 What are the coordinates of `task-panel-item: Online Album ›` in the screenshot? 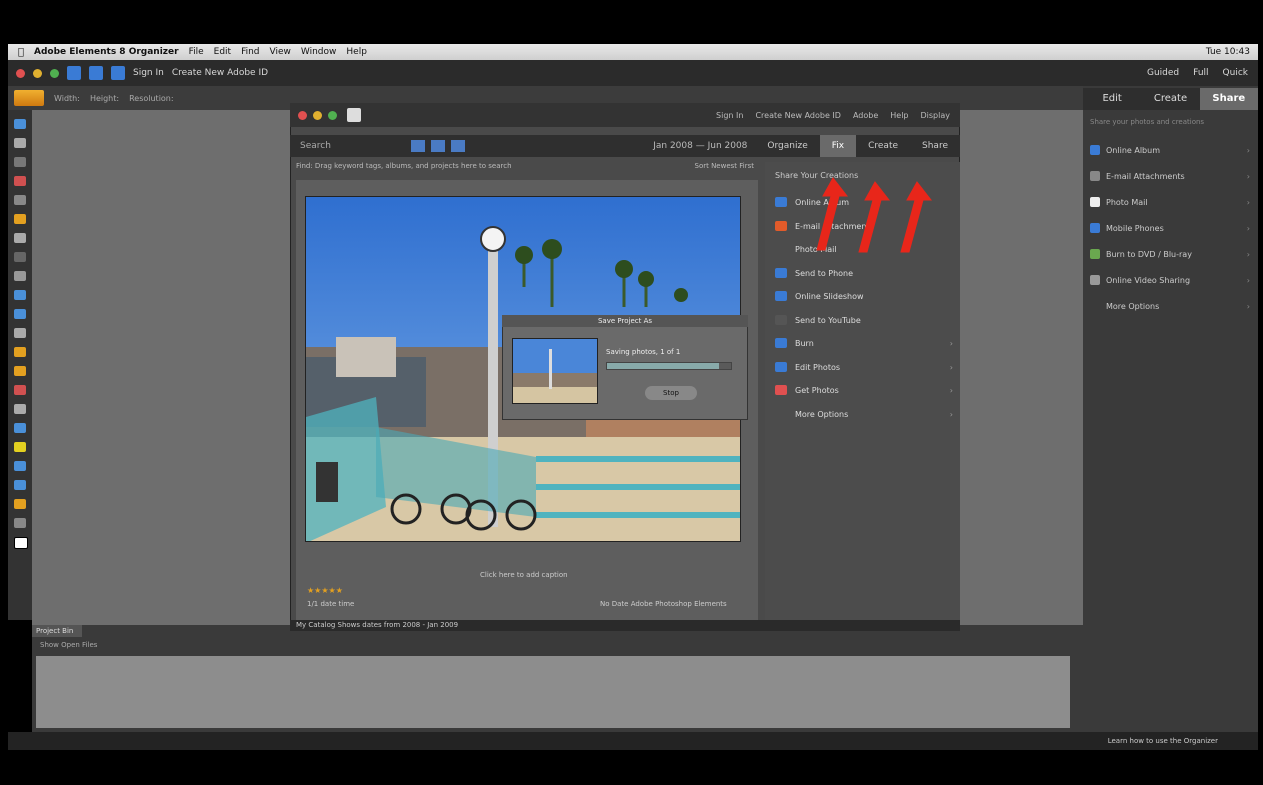 It's located at (1170, 150).